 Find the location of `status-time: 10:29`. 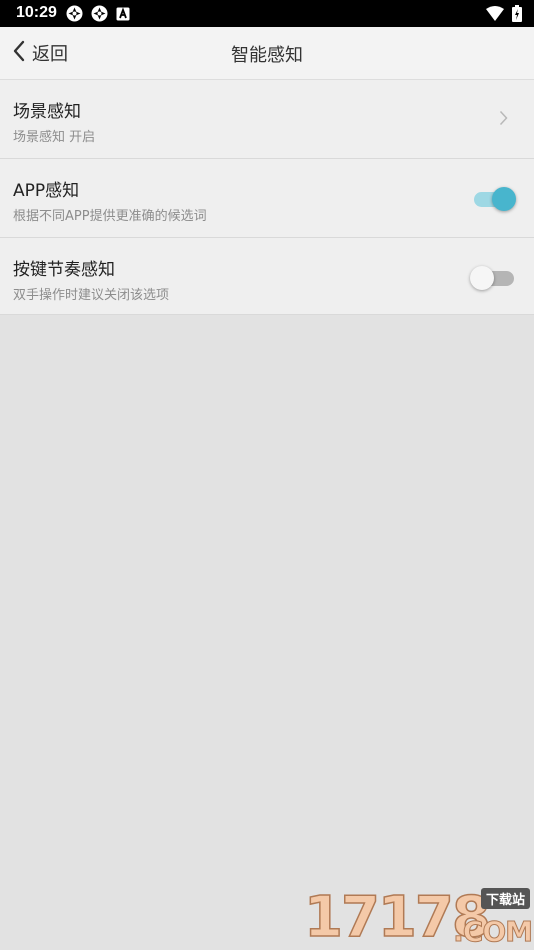

status-time: 10:29 is located at coordinates (36, 12).